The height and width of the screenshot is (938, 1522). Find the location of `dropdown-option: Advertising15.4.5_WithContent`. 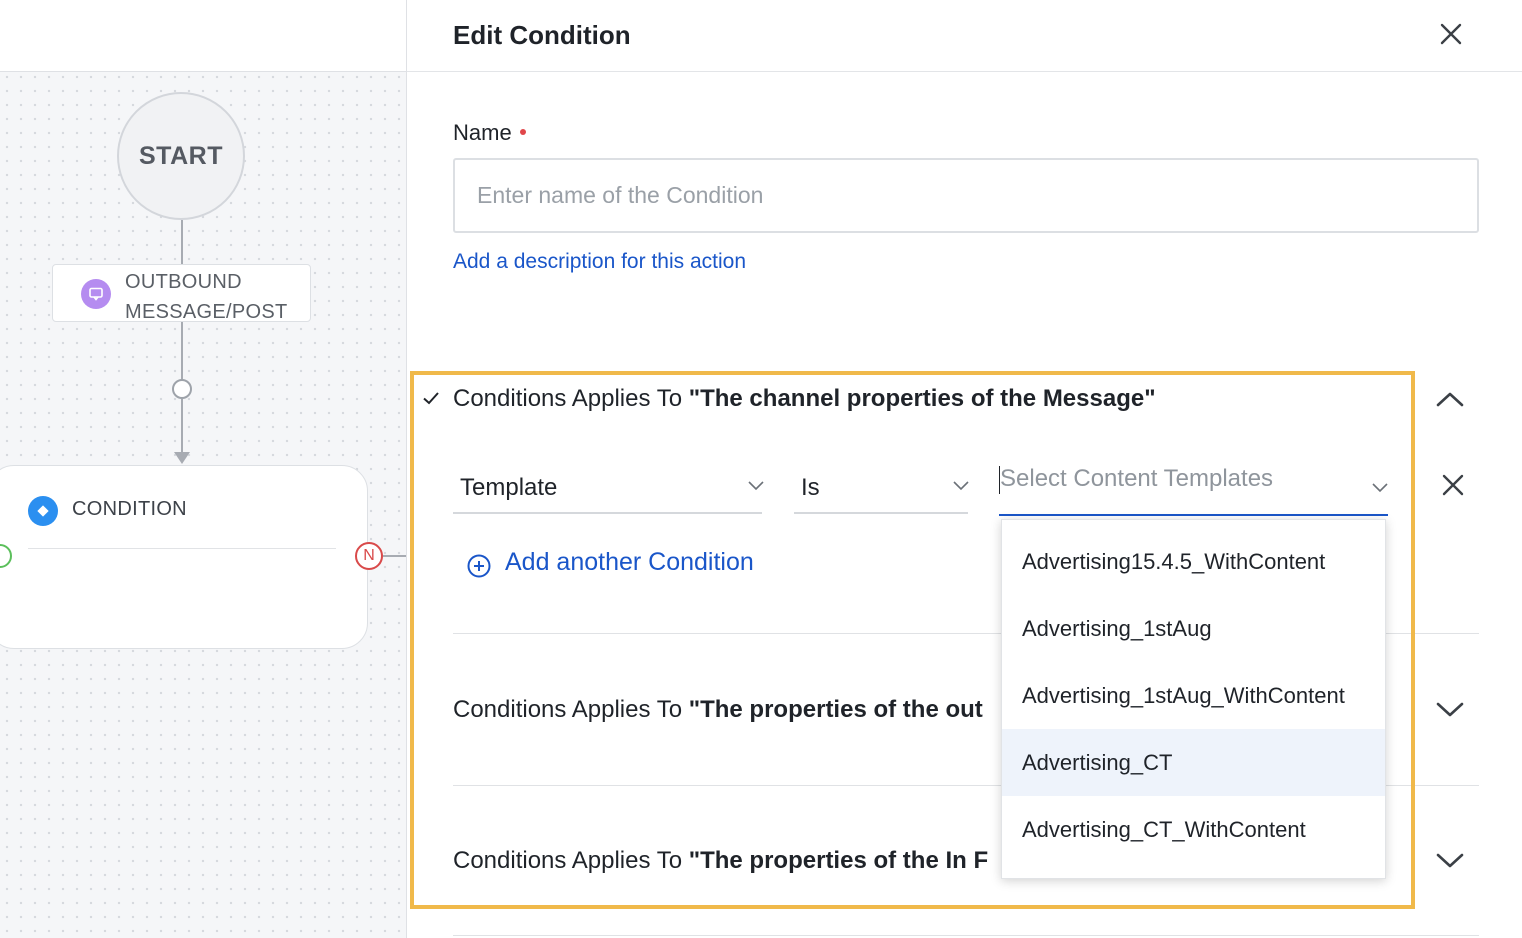

dropdown-option: Advertising15.4.5_WithContent is located at coordinates (1193, 561).